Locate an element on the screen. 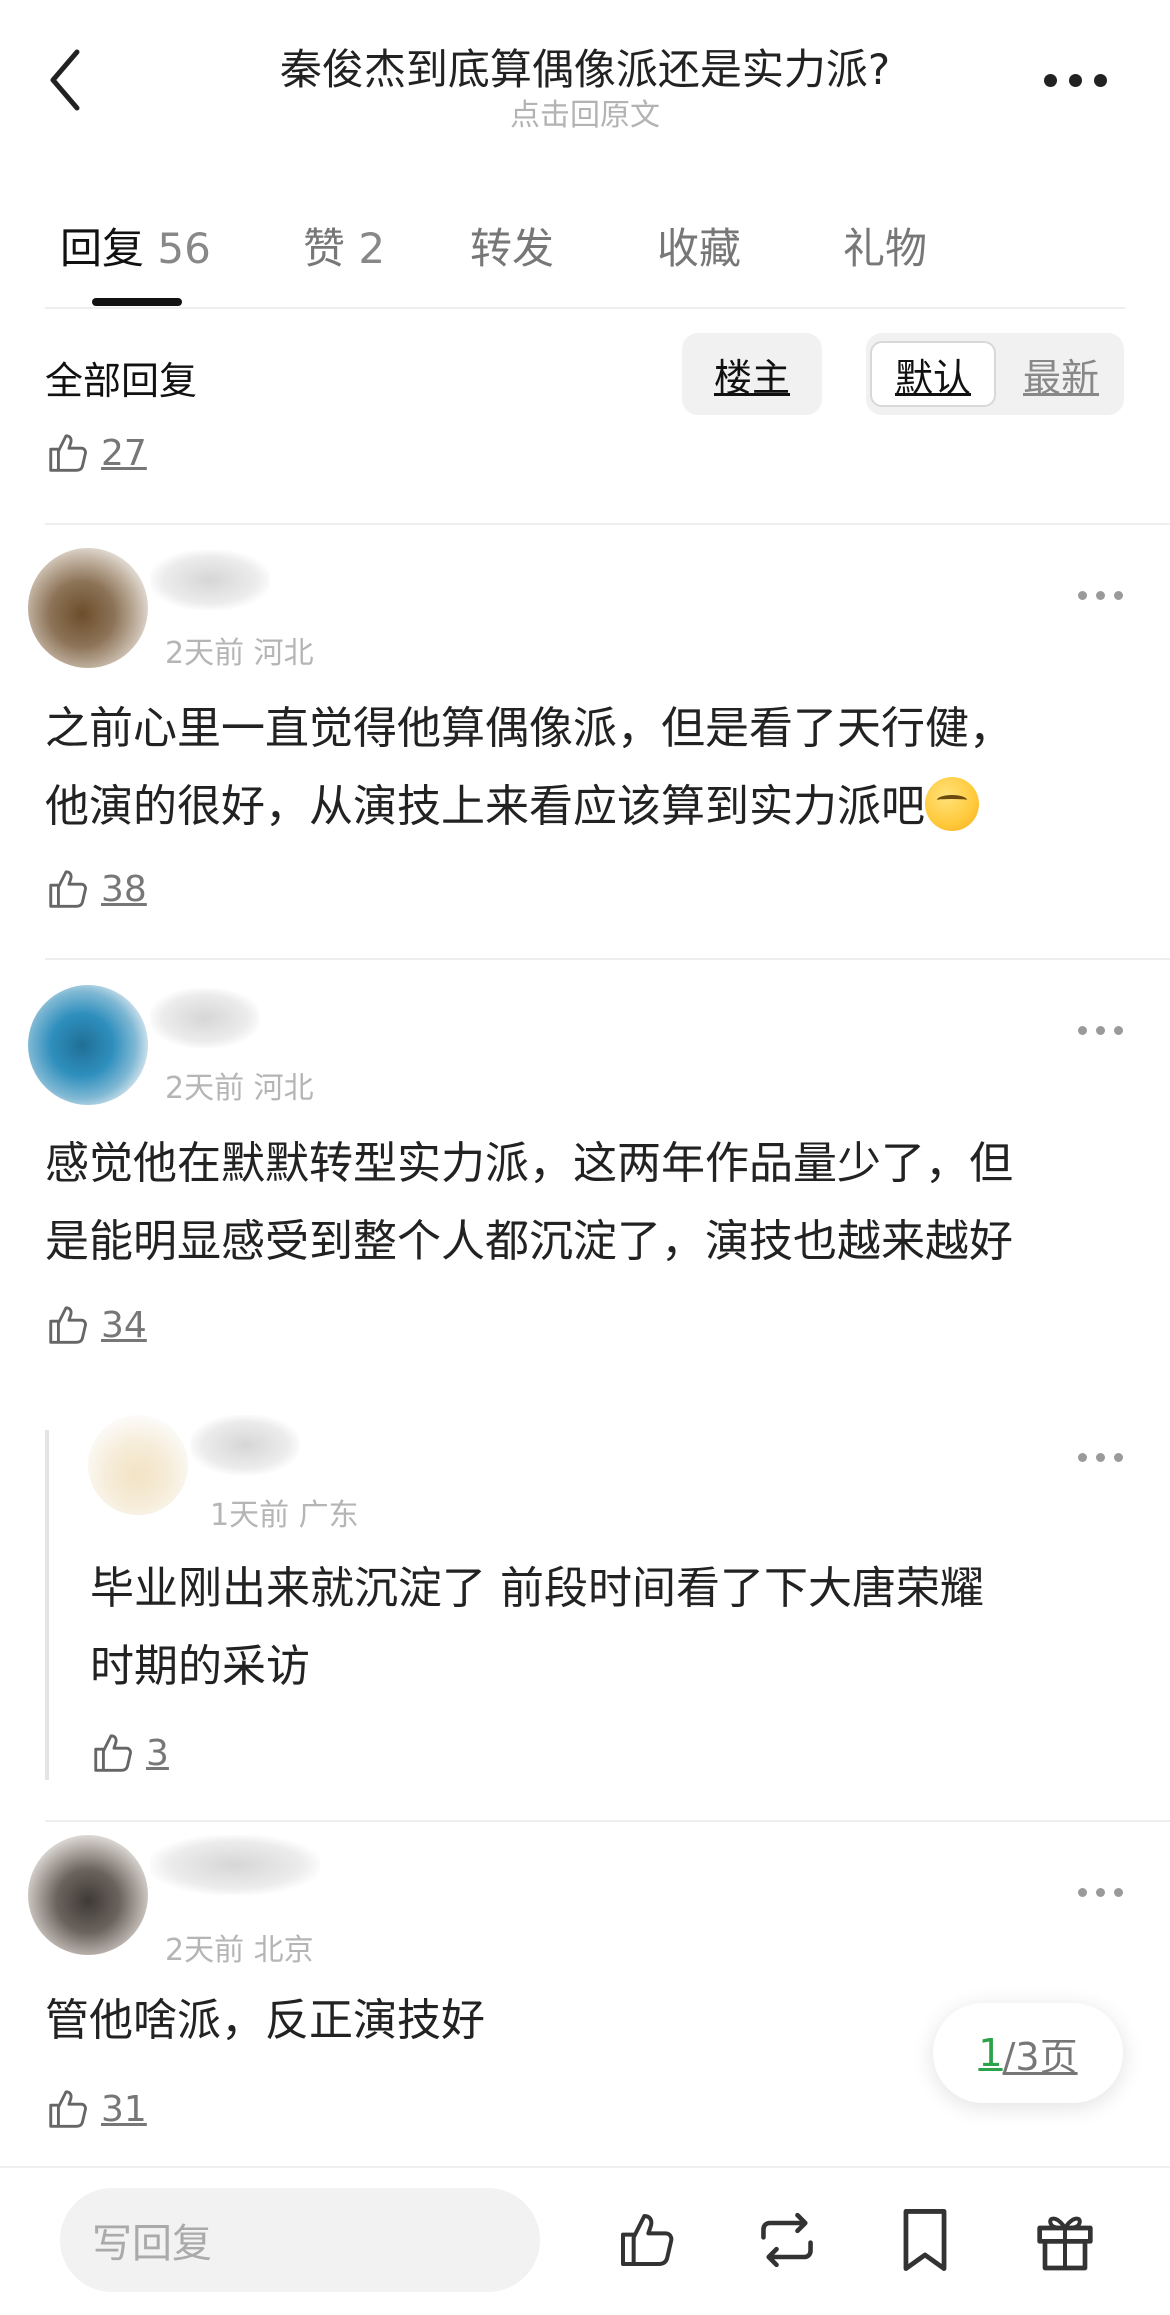 This screenshot has width=1170, height=2315. reply-input: 写回复 is located at coordinates (300, 2240).